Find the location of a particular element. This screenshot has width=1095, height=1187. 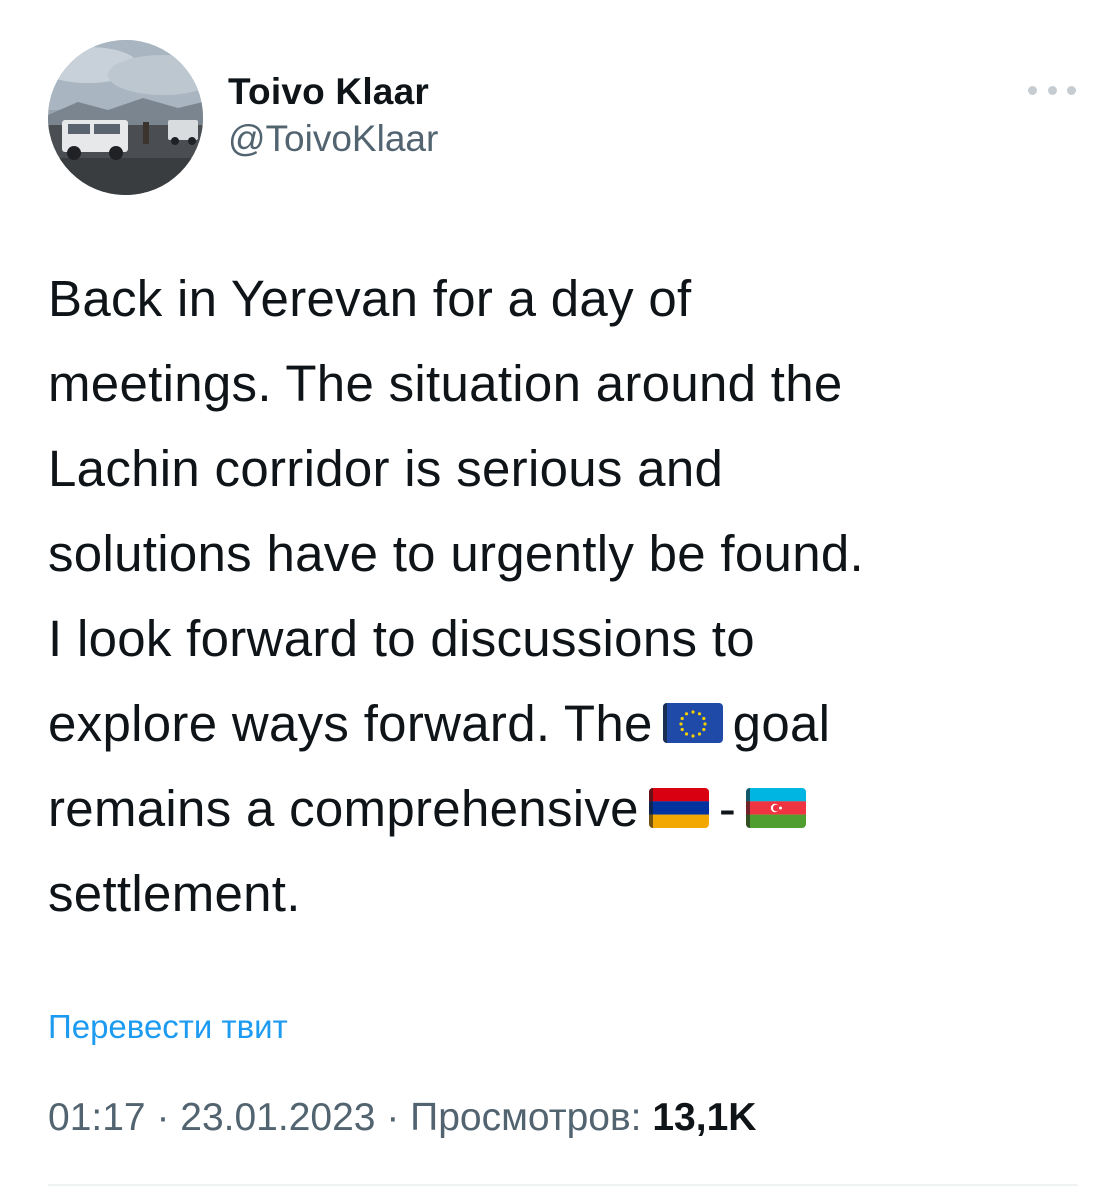

tweet-segment: remains a comprehensive is located at coordinates (343, 808).